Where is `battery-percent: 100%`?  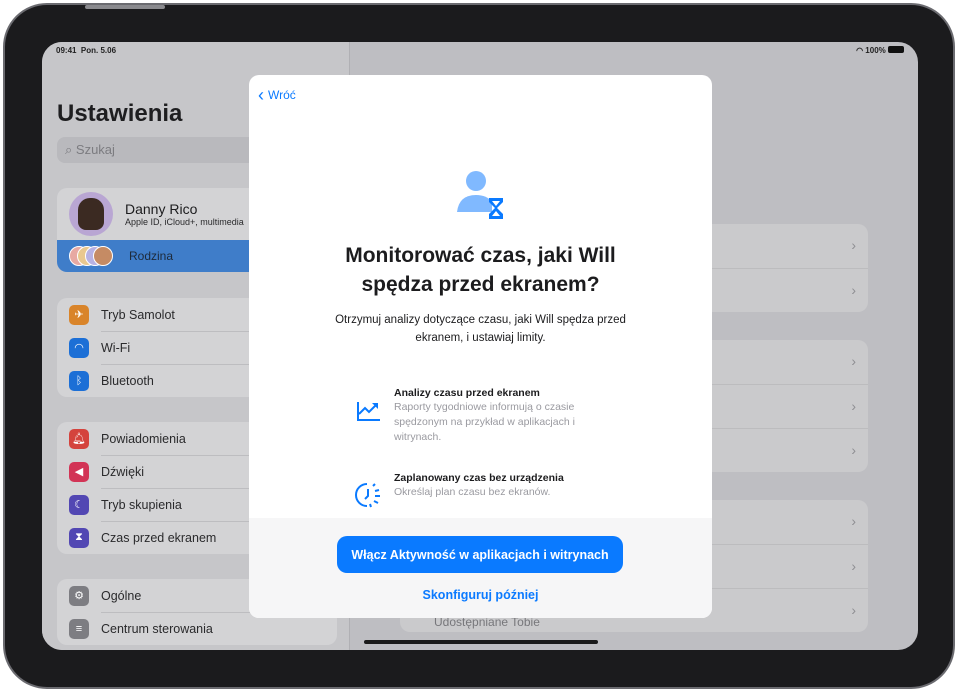
battery-percent: 100% is located at coordinates (875, 50).